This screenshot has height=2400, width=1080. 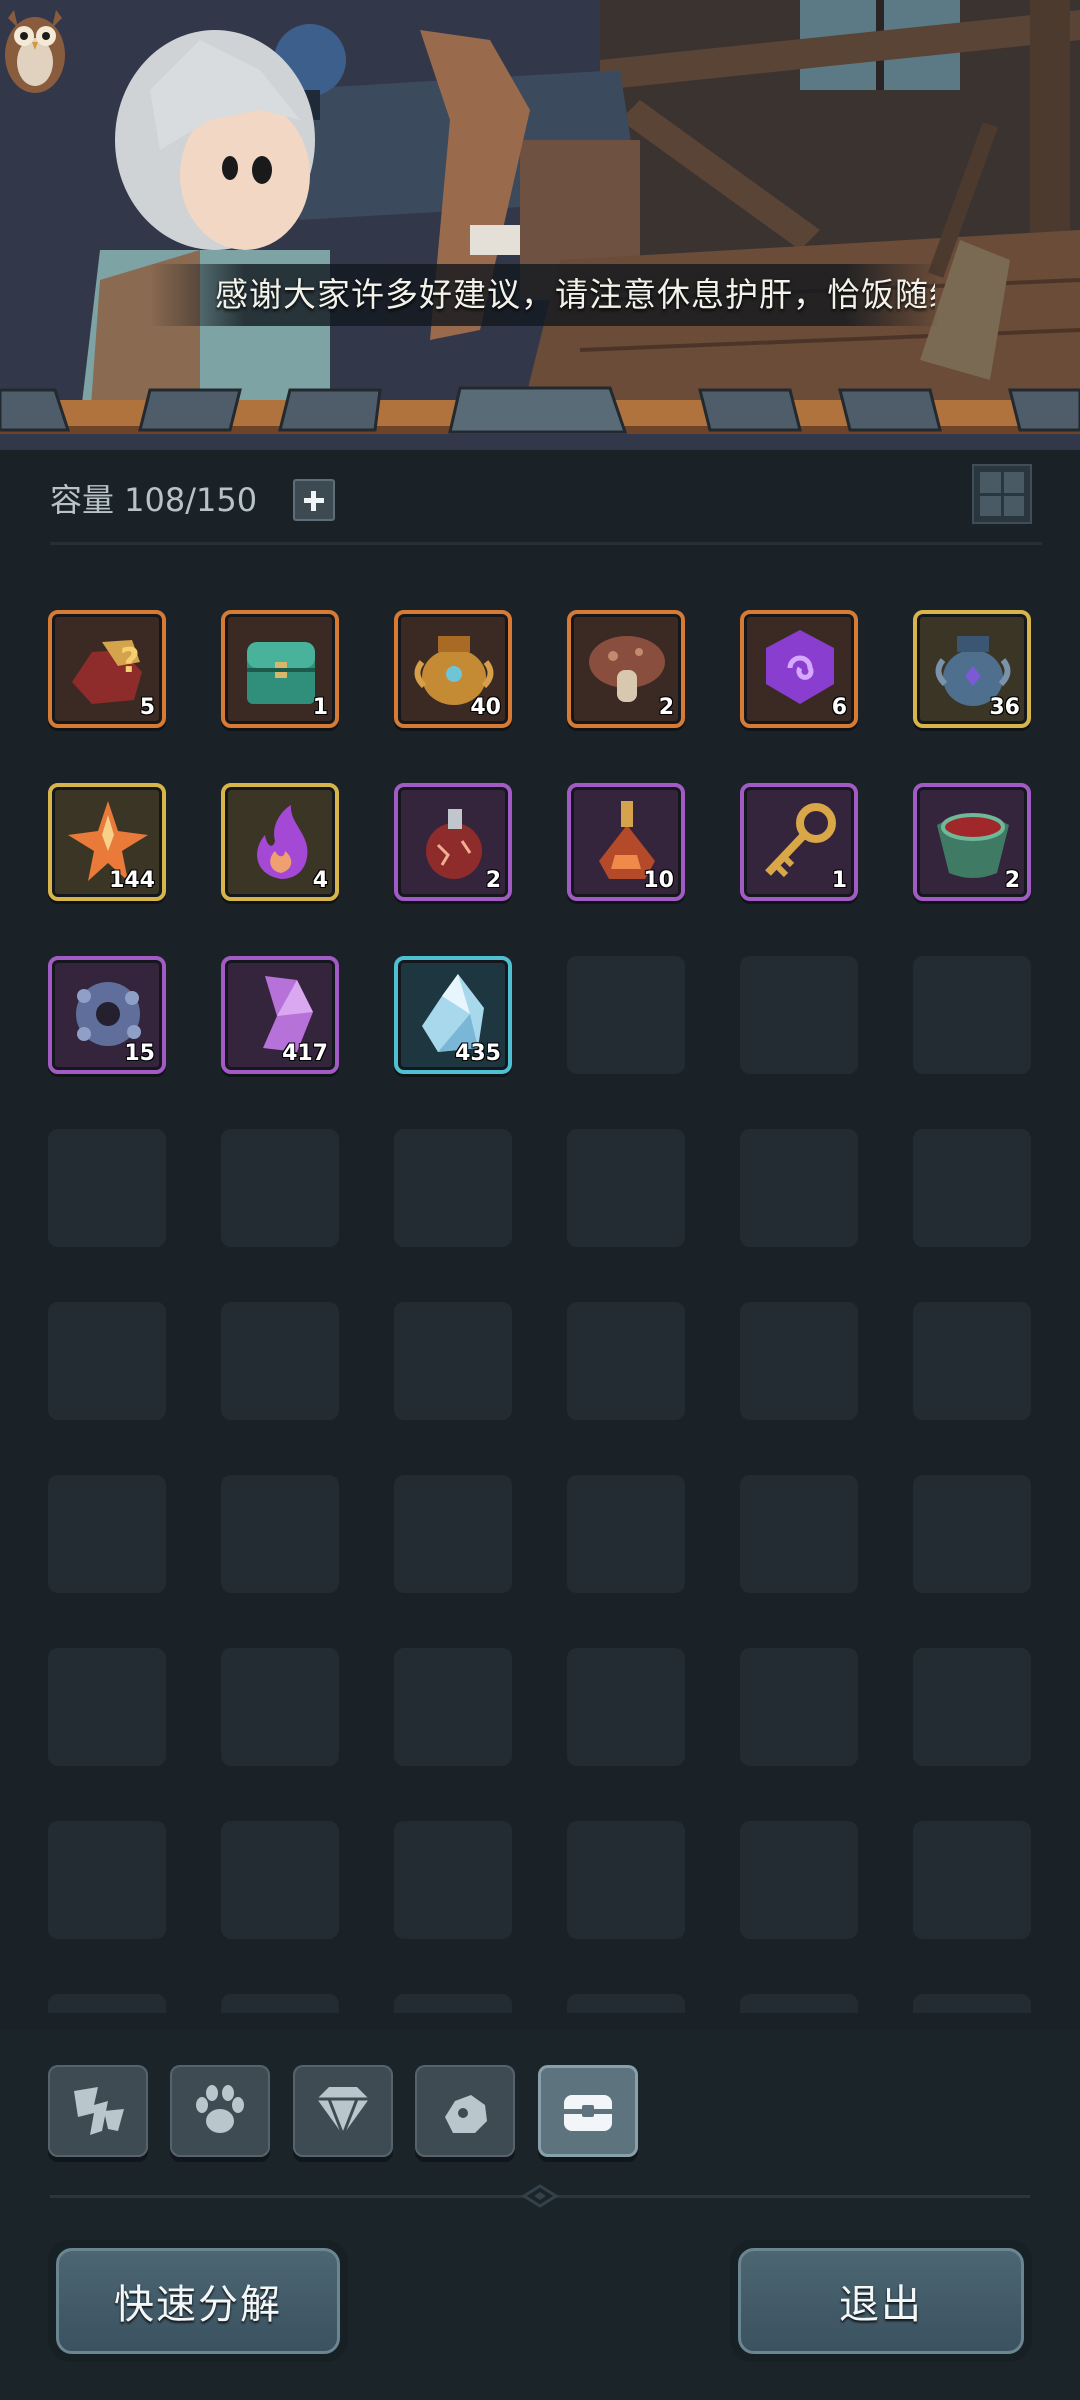 I want to click on exit-button: 退出, so click(x=881, y=2301).